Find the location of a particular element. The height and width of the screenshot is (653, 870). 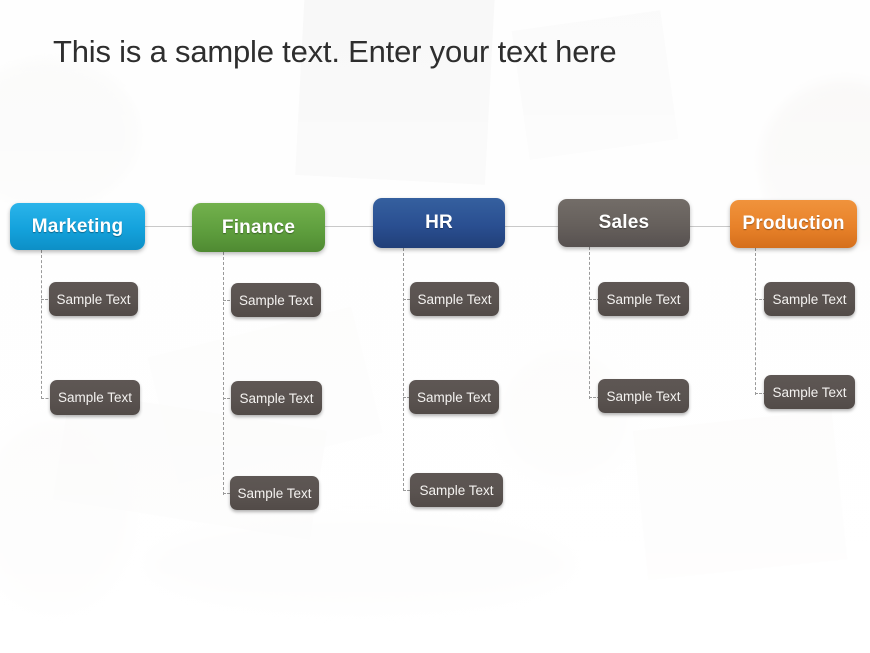

sub-box-production-1: Sample Text is located at coordinates (809, 299).